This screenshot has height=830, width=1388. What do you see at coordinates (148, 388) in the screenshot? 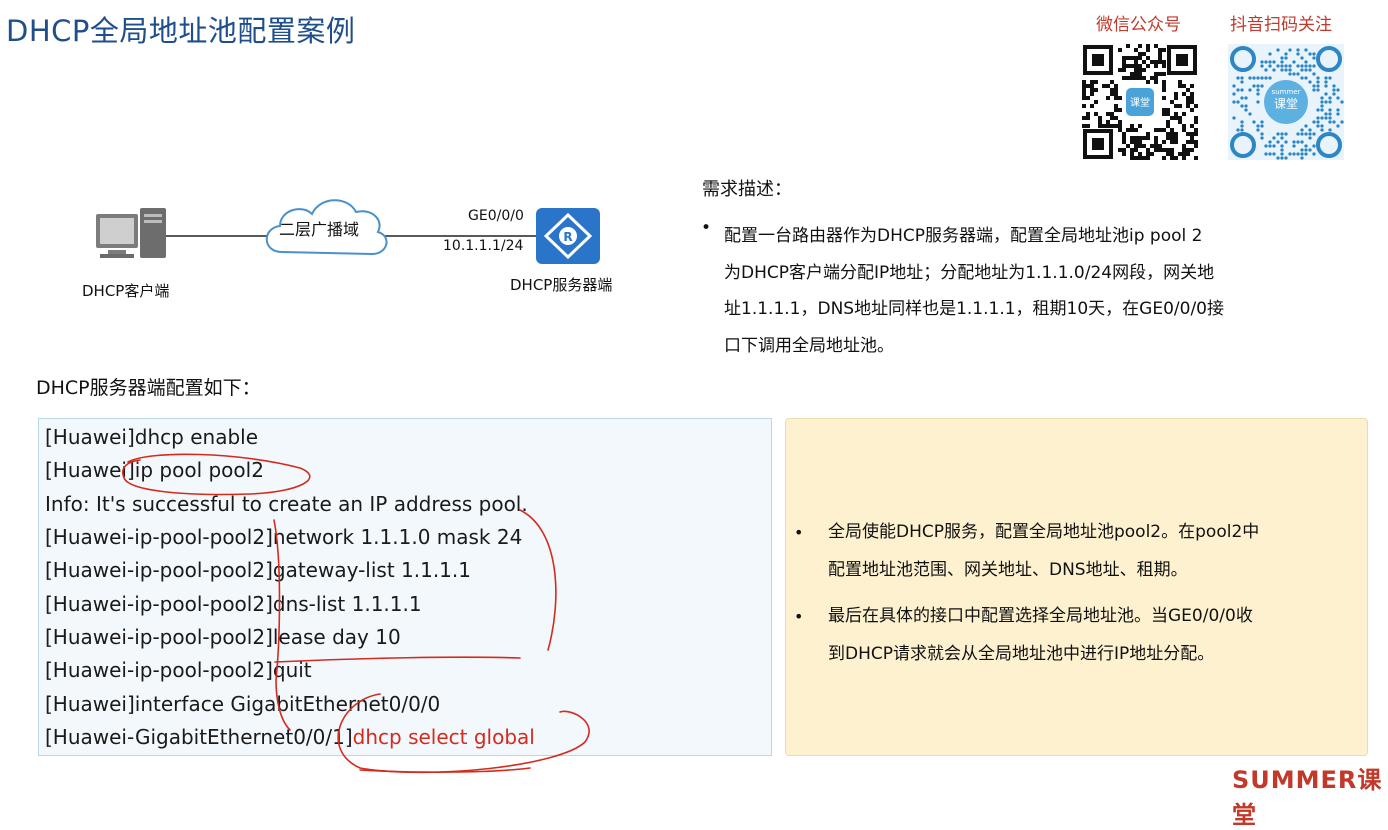
I see `config-heading: DHCP服务器端配置如下：` at bounding box center [148, 388].